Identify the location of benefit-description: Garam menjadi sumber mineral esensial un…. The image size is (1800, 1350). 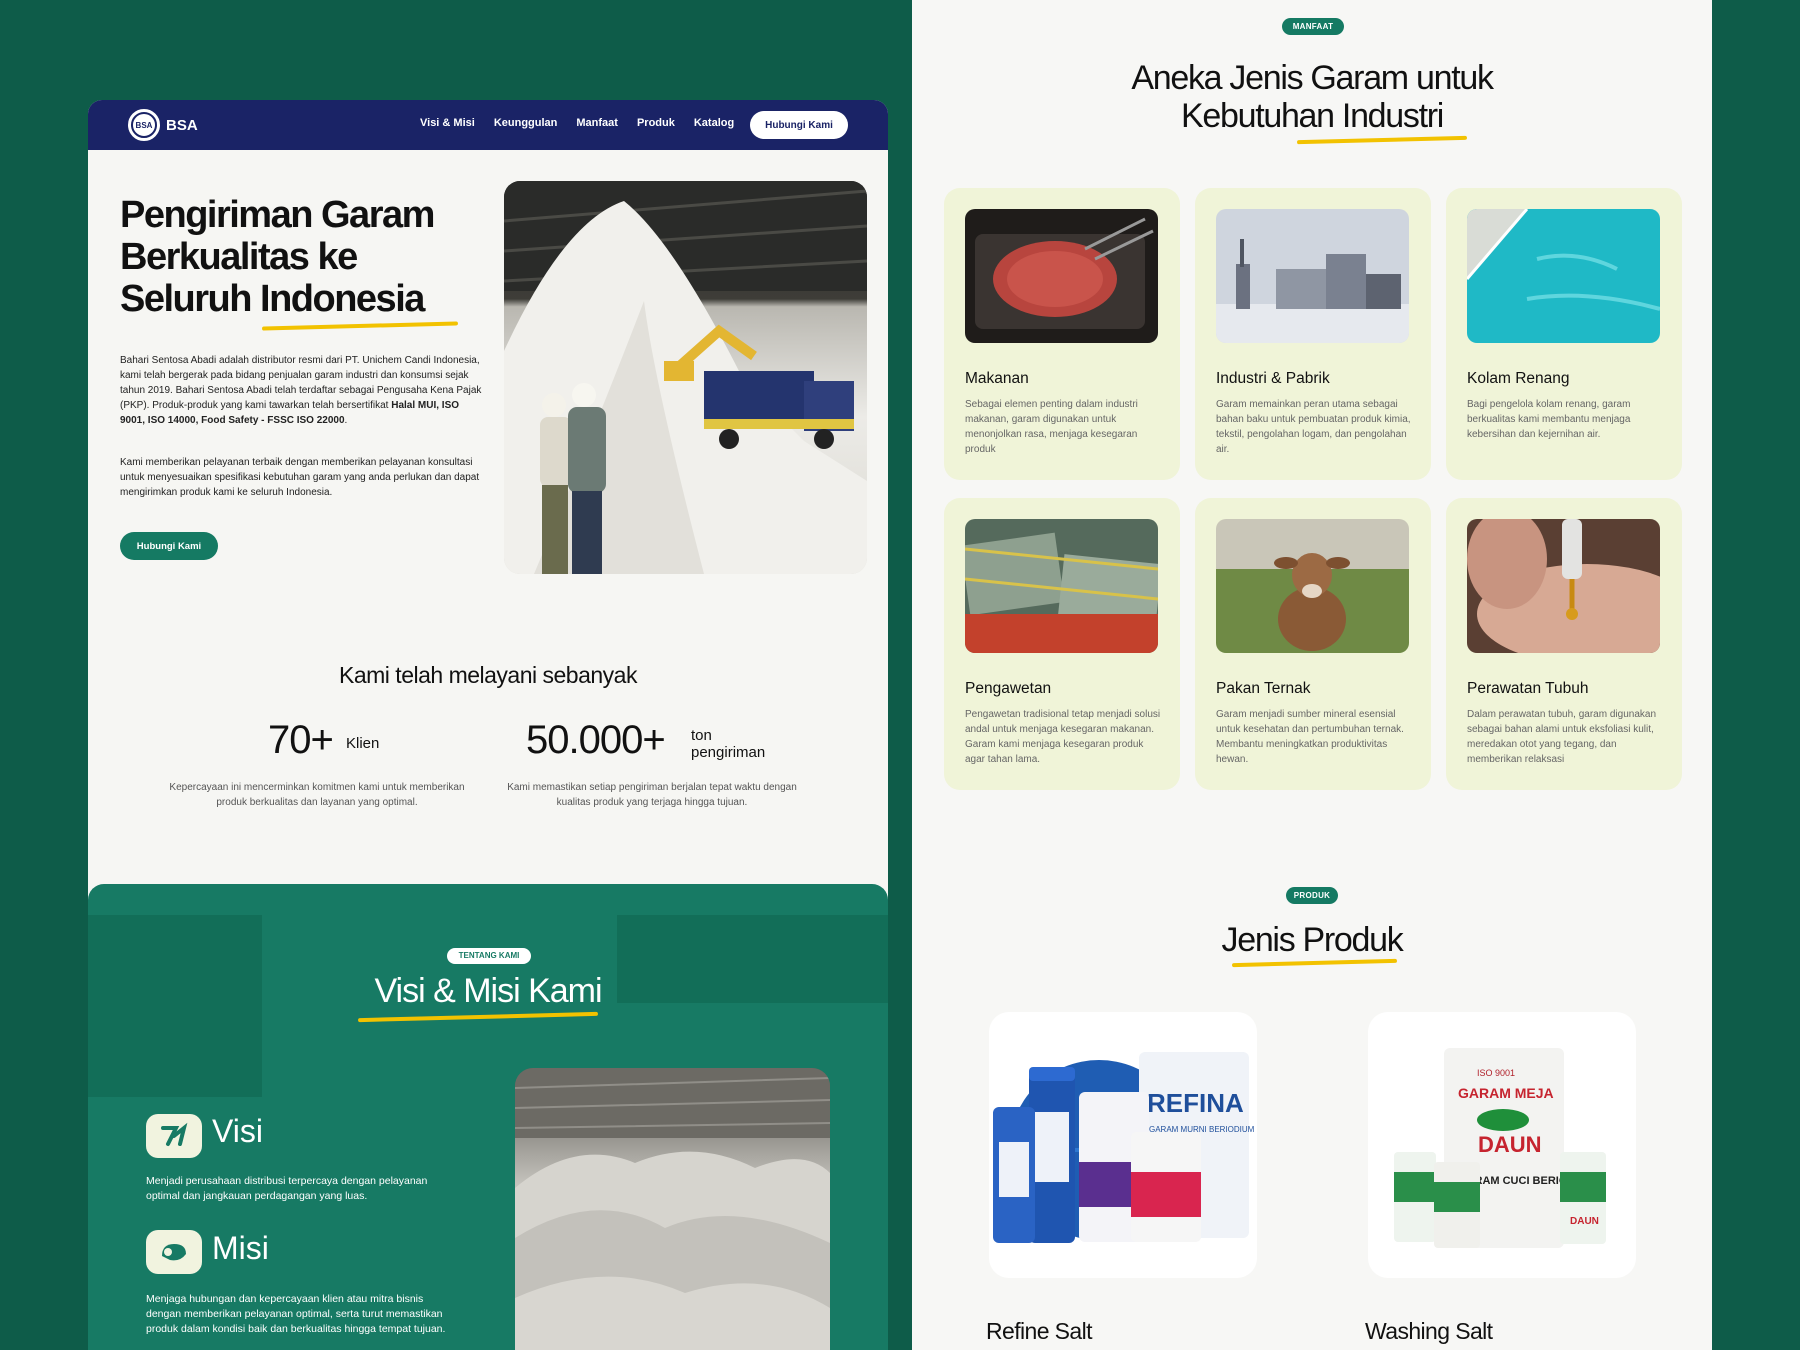
(1310, 737).